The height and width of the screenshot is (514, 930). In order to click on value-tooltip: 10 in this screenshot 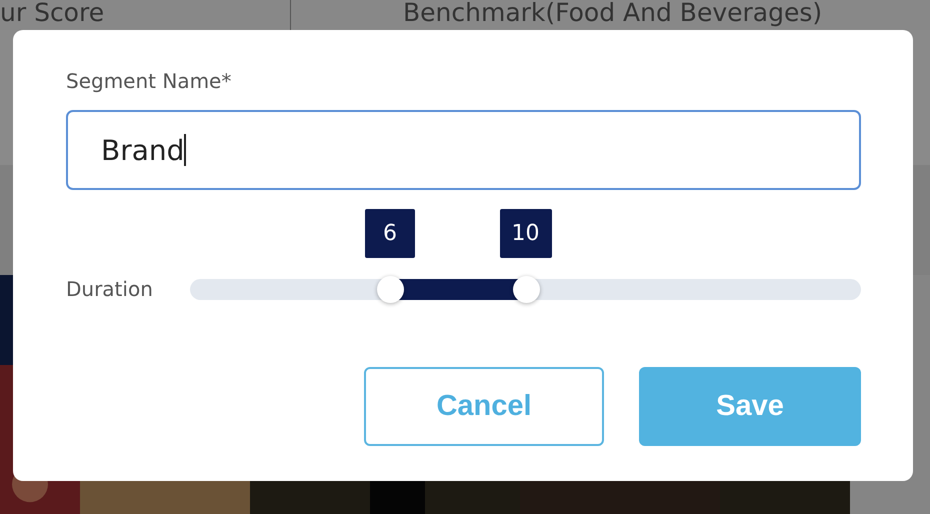, I will do `click(526, 233)`.